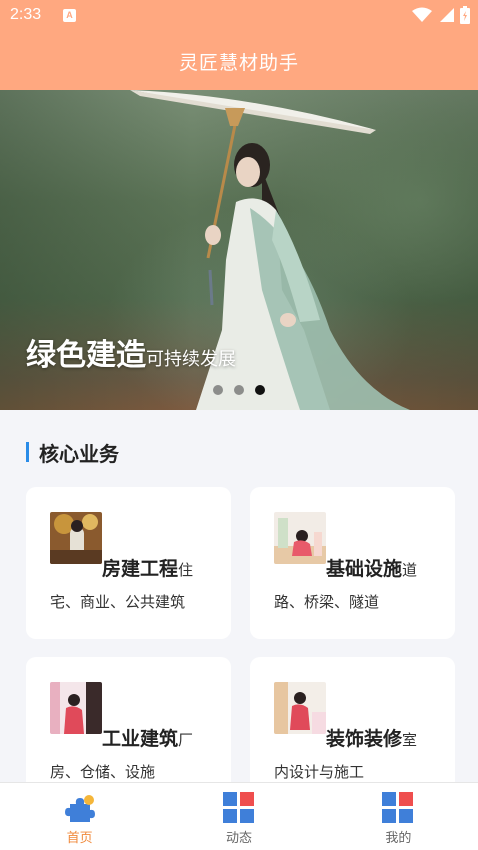 Image resolution: width=478 pixels, height=850 pixels. Describe the element at coordinates (260, 390) in the screenshot. I see `carousel-dot-active` at that location.